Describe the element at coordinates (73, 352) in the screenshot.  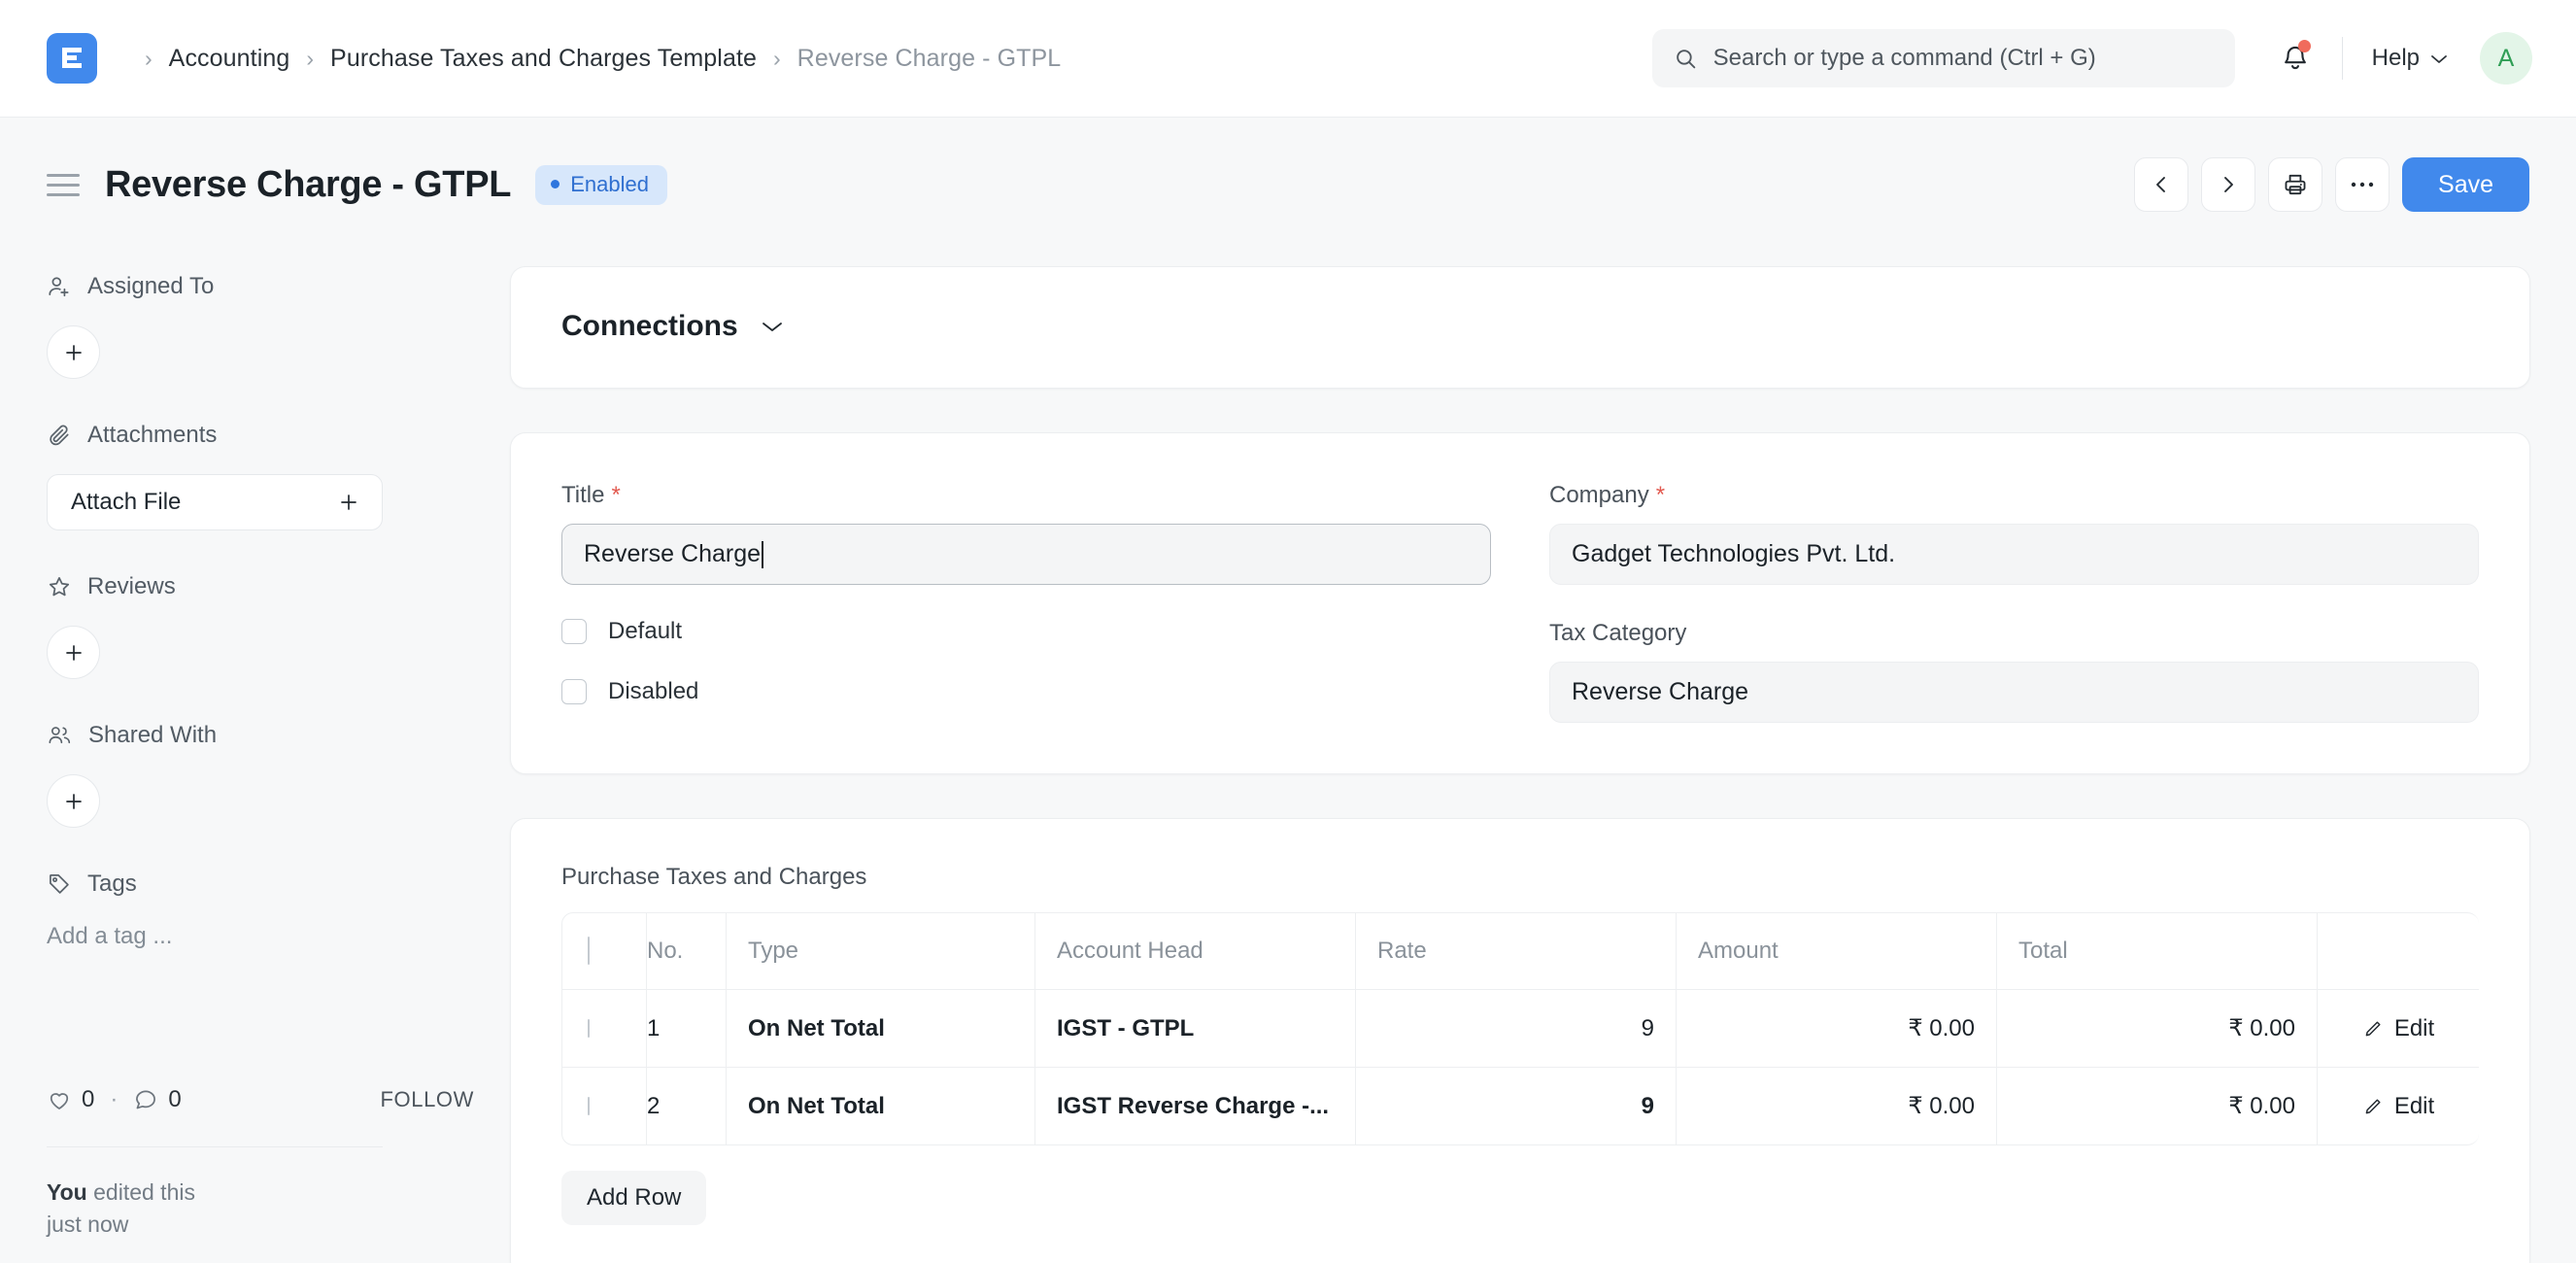
I see `add-assignment-button` at that location.